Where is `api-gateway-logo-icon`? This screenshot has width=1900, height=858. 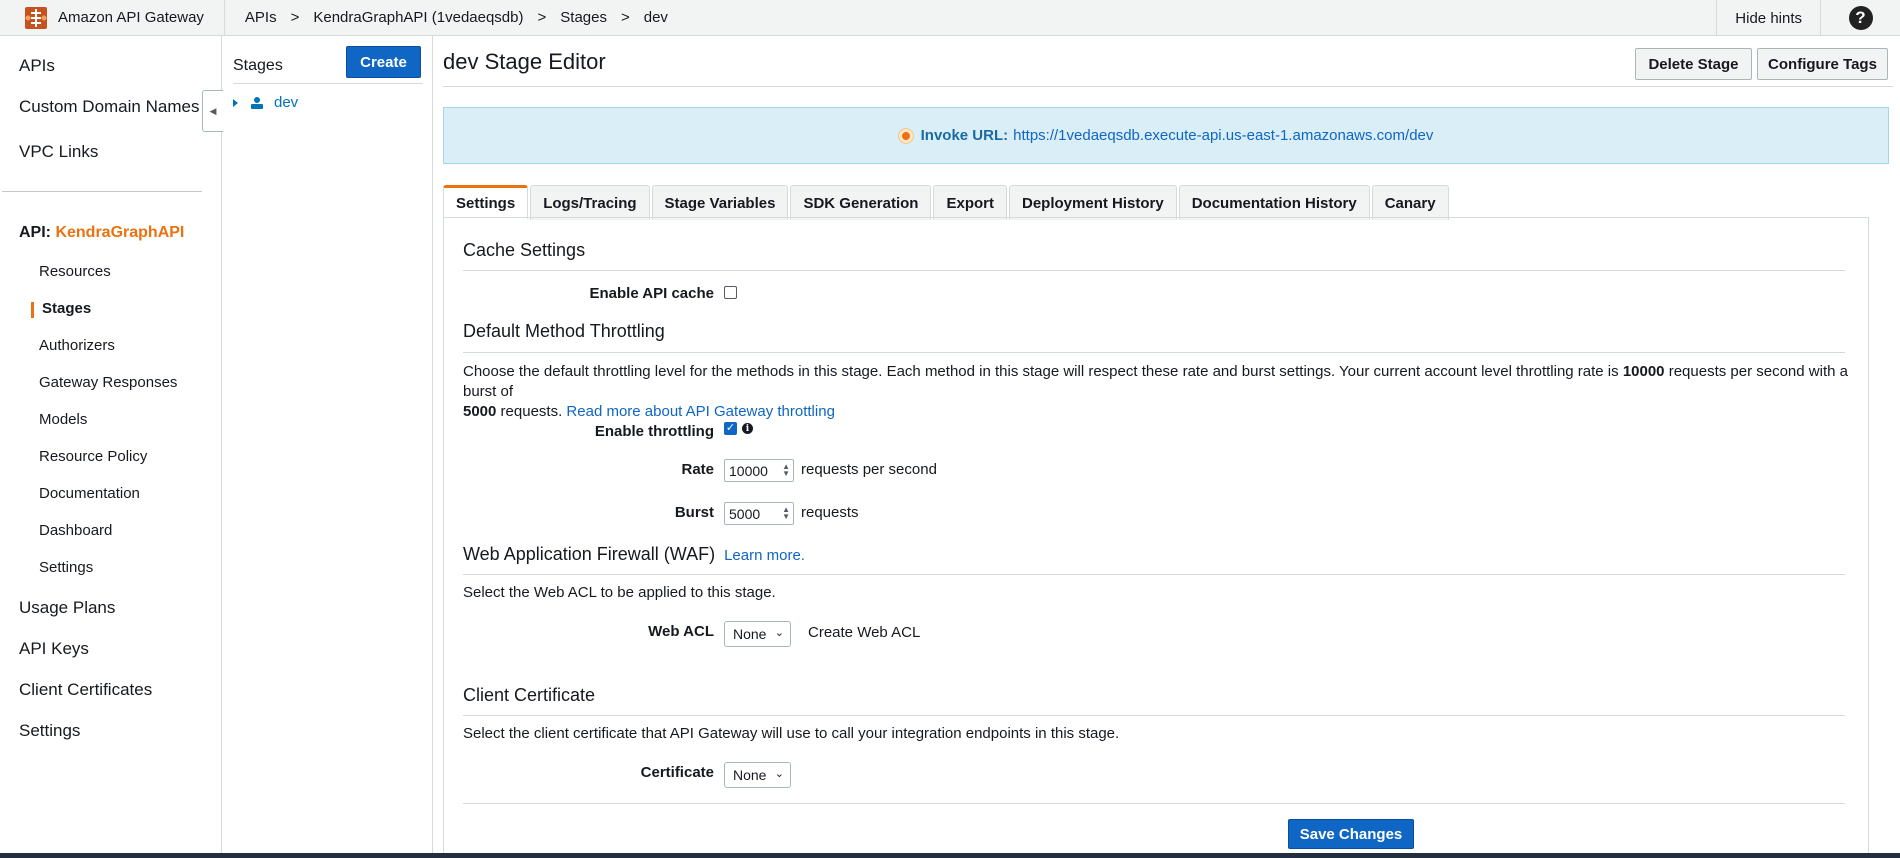
api-gateway-logo-icon is located at coordinates (36, 17).